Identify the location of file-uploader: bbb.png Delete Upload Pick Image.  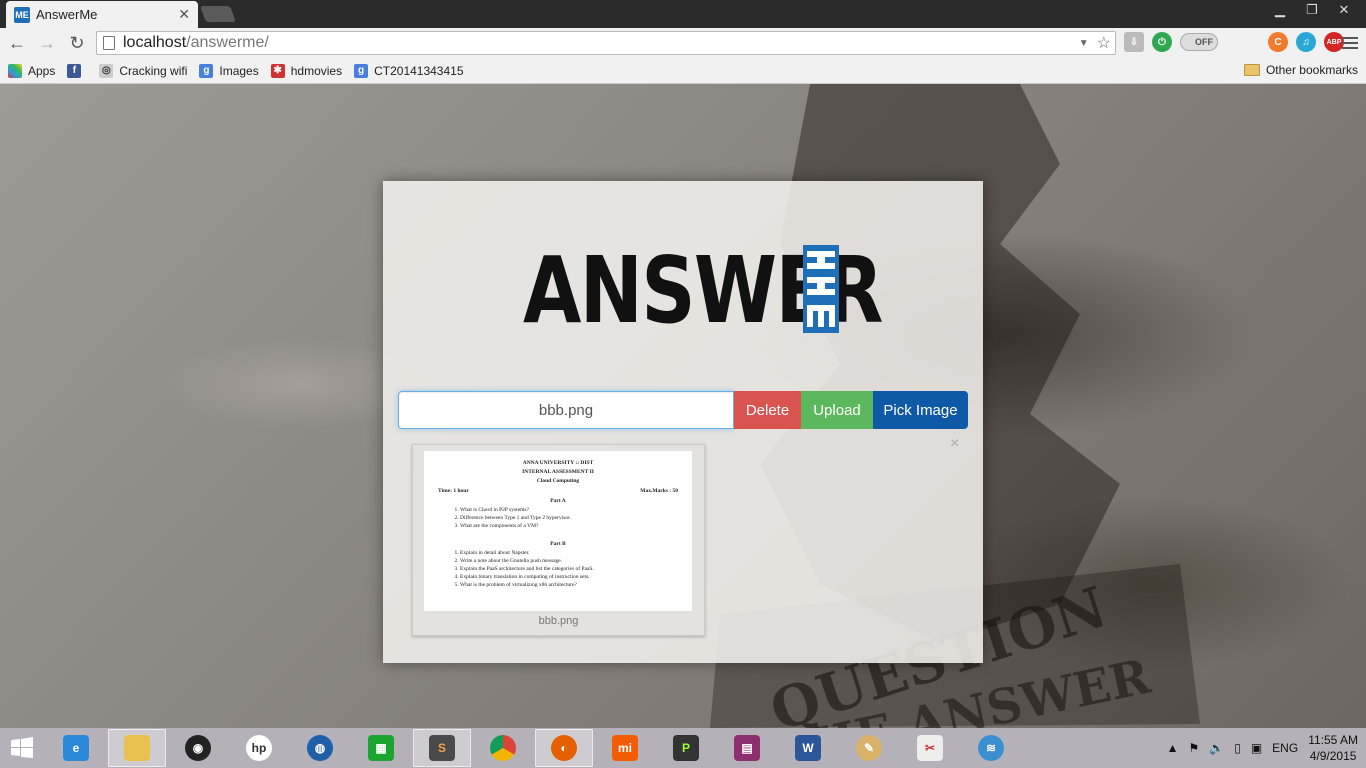
(683, 410).